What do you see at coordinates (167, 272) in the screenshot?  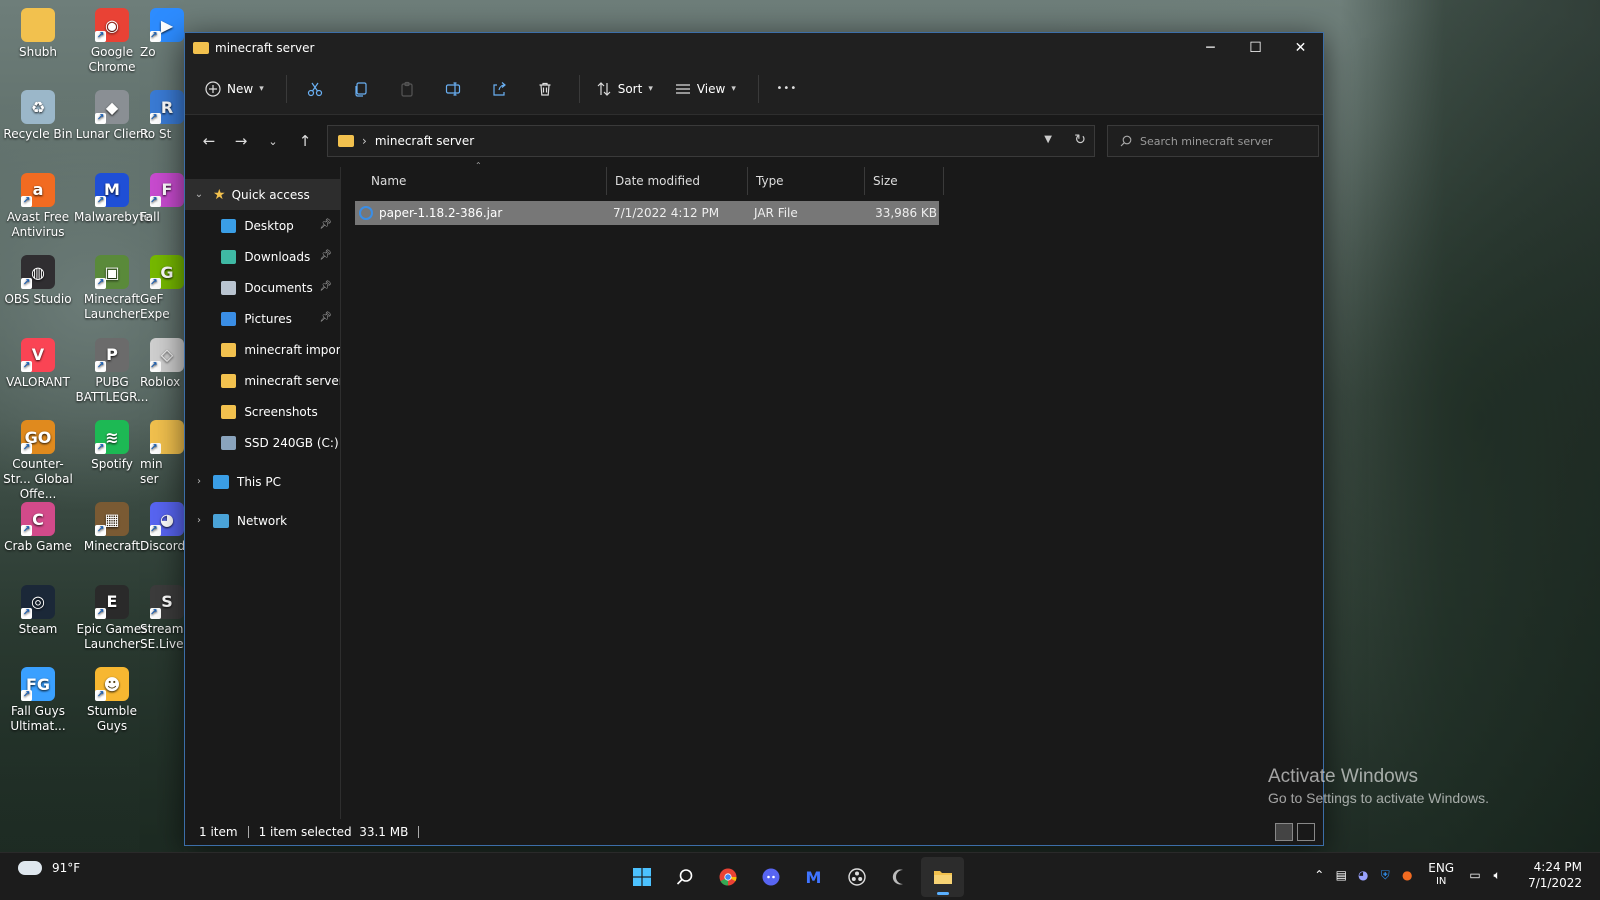 I see `app-icon: G ↗` at bounding box center [167, 272].